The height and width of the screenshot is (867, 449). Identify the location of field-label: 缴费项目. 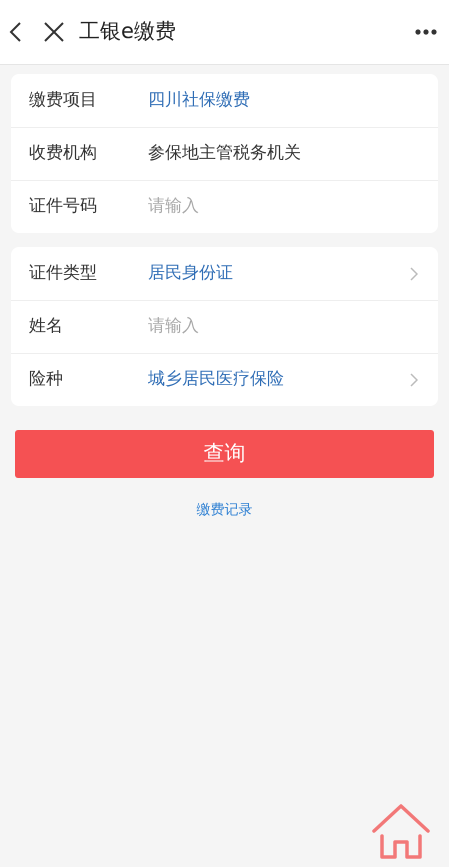
(63, 100).